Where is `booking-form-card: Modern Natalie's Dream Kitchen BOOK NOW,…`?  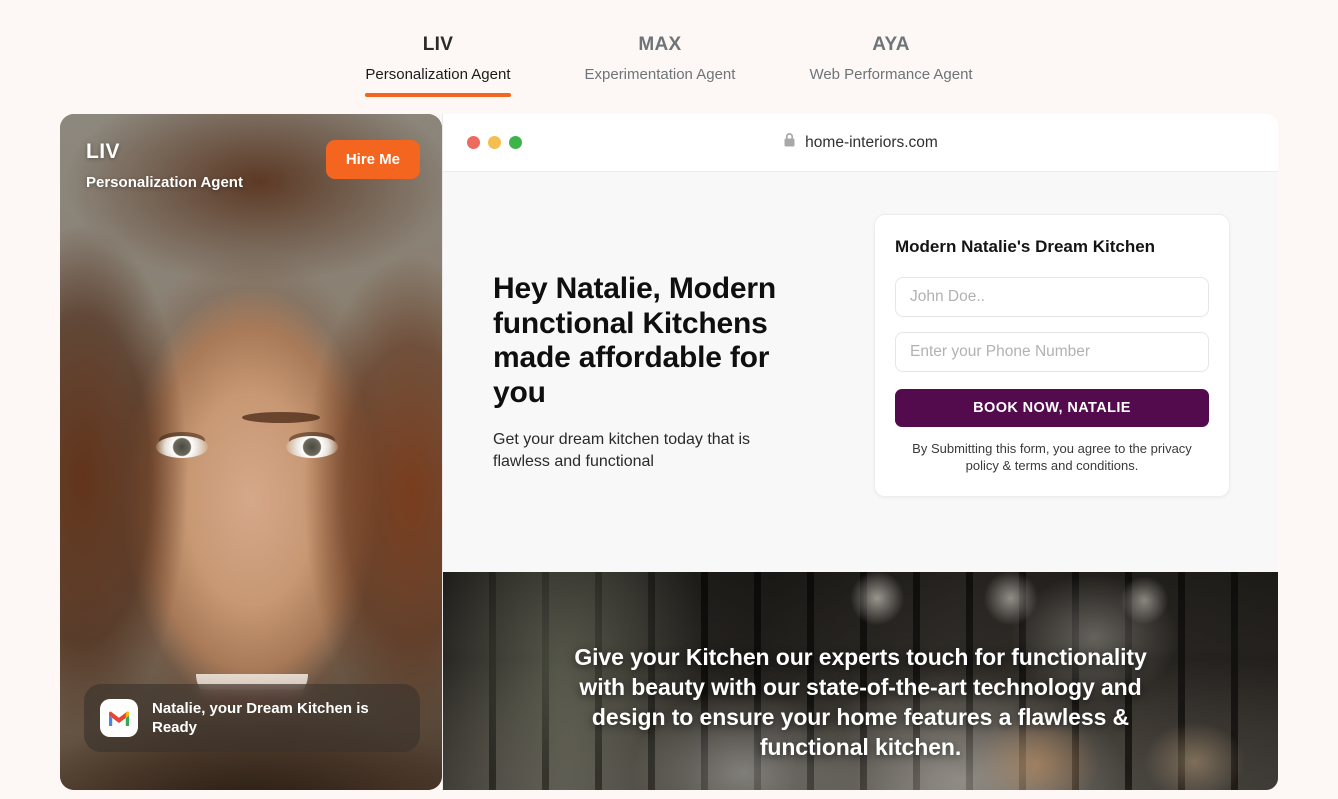 booking-form-card: Modern Natalie's Dream Kitchen BOOK NOW,… is located at coordinates (1052, 355).